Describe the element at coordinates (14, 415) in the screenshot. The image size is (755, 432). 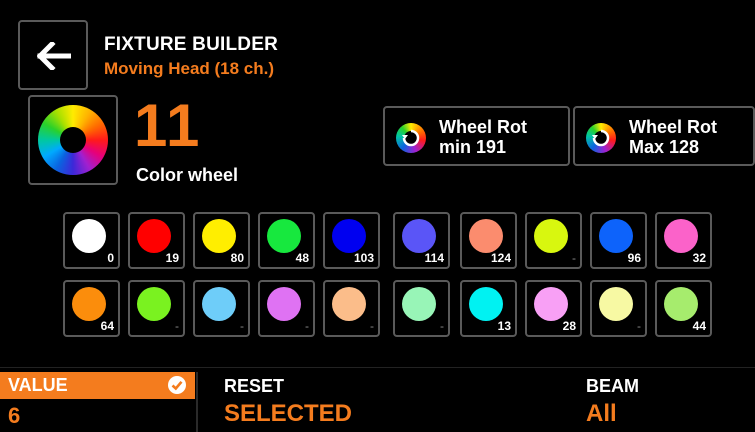
I see `value-display: 6` at that location.